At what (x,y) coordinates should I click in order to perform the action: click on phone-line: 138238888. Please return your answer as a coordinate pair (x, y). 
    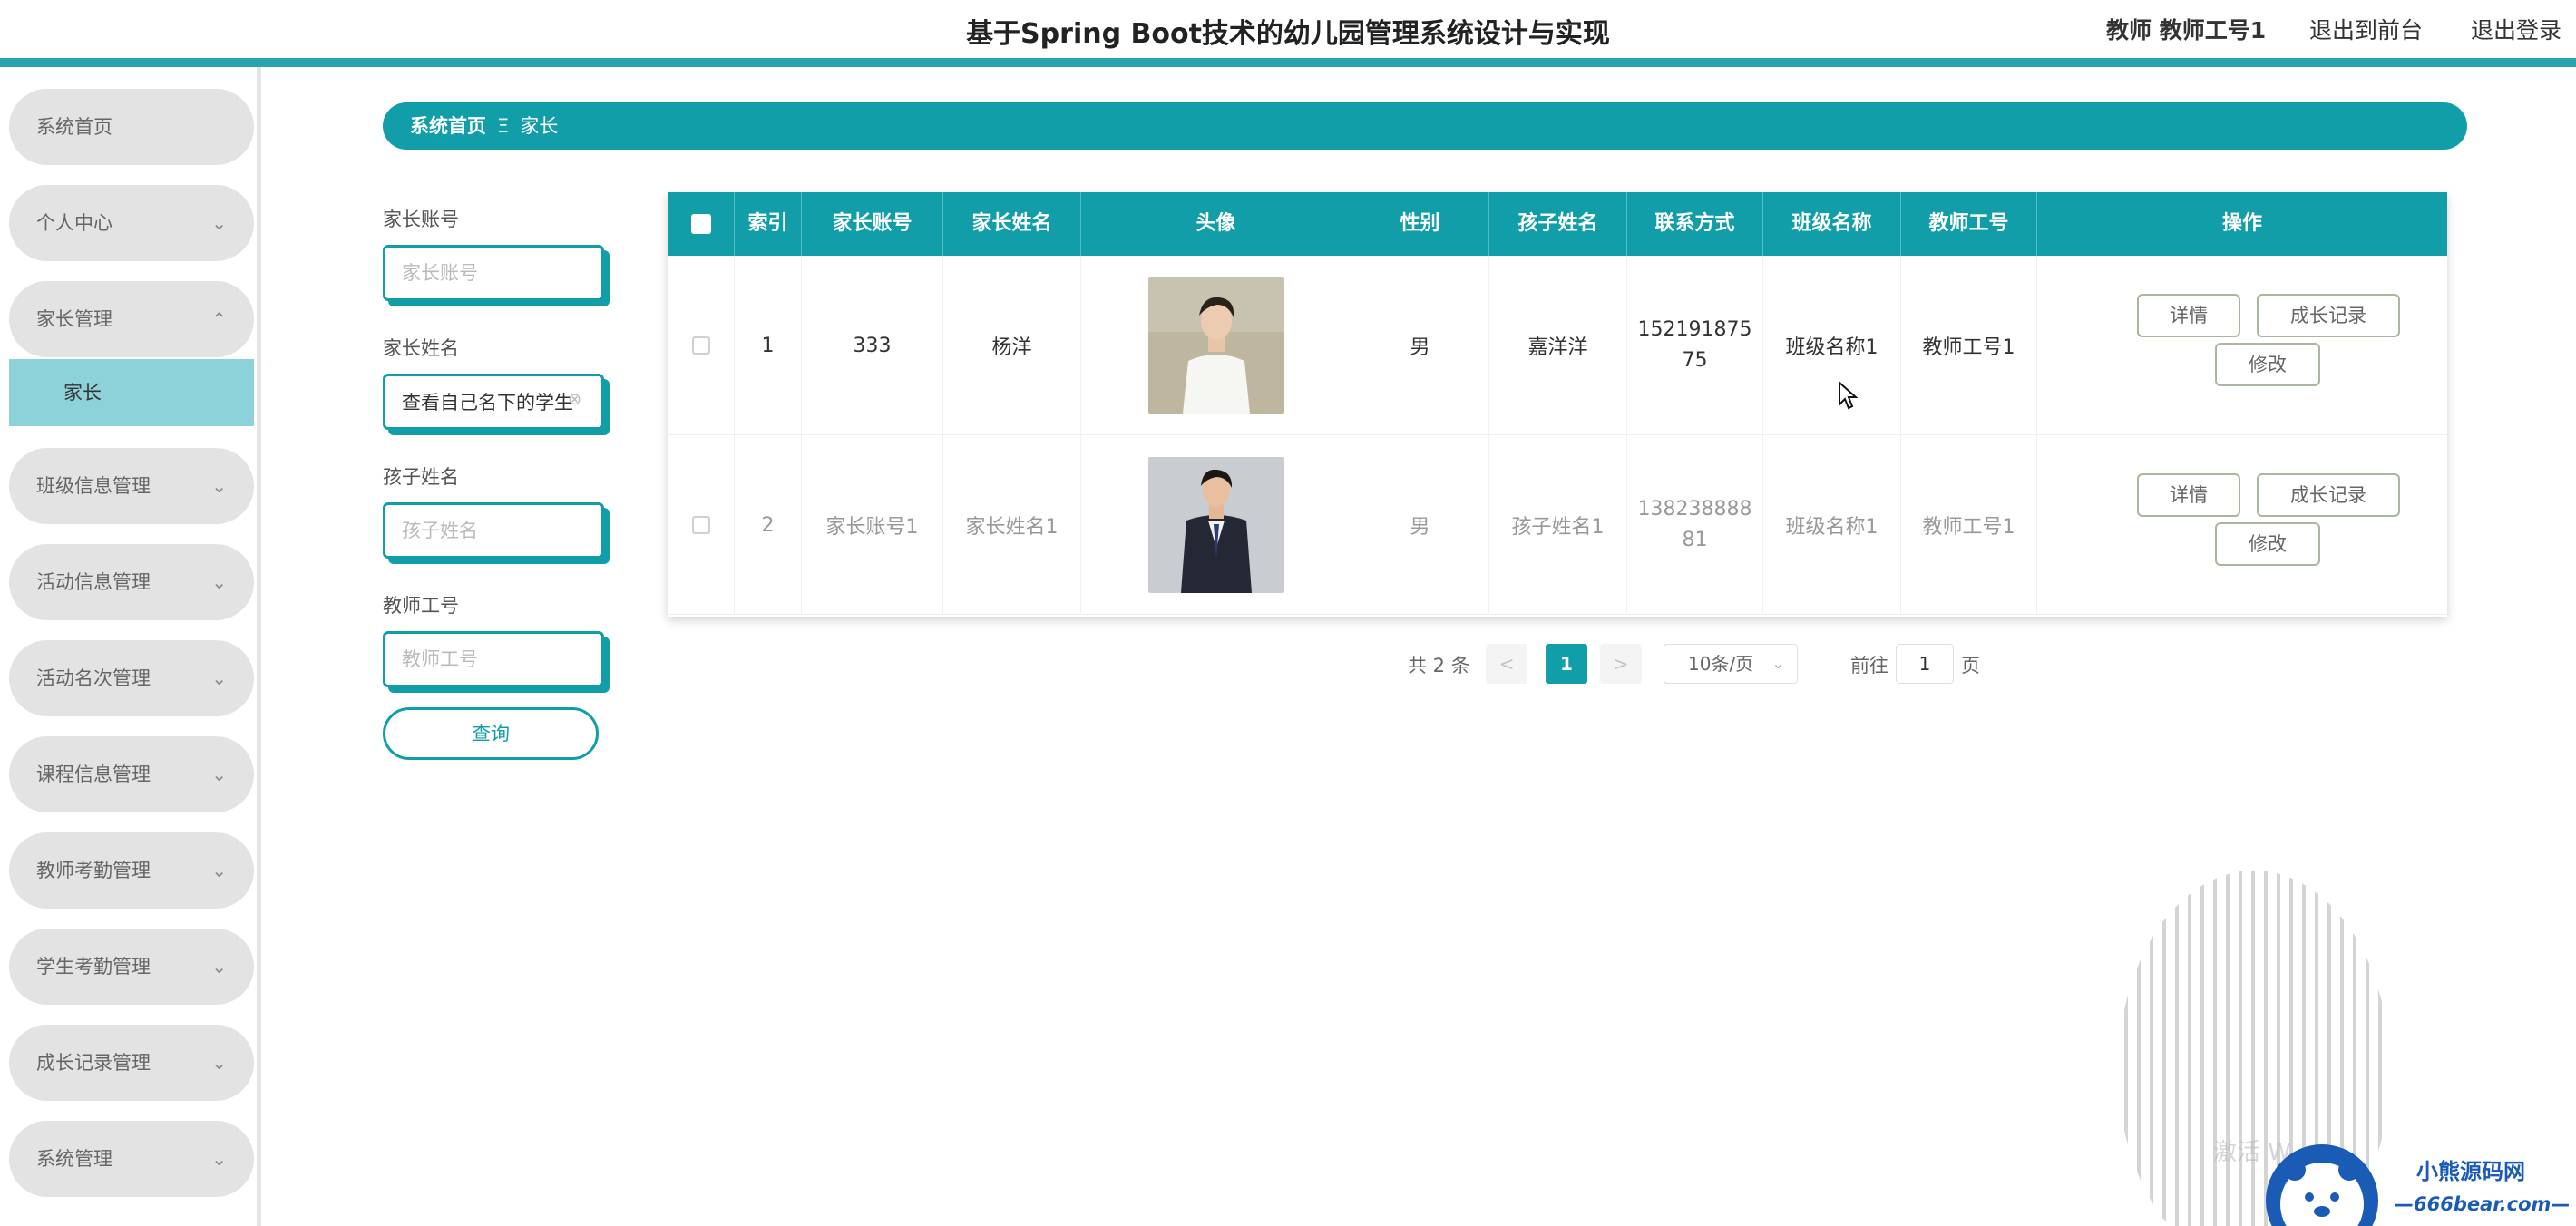
    Looking at the image, I should click on (1694, 510).